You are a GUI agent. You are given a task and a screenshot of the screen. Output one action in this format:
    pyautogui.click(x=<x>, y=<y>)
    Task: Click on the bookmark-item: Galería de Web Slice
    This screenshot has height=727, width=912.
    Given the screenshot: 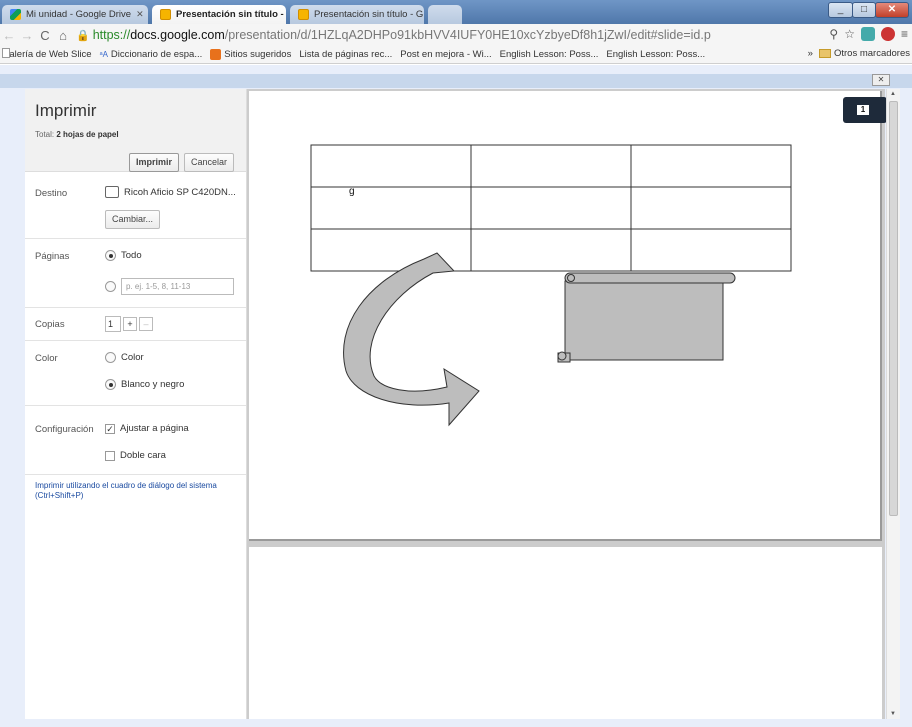 What is the action you would take?
    pyautogui.click(x=47, y=54)
    